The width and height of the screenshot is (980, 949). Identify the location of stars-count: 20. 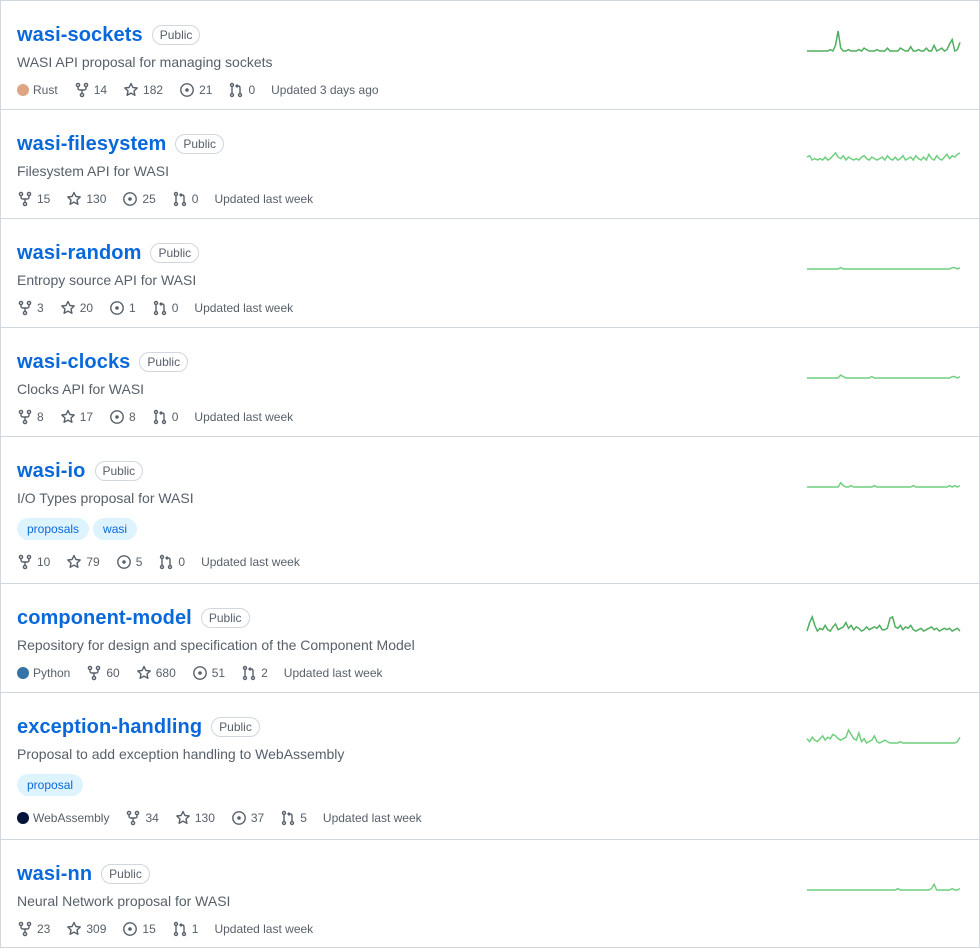
(86, 308).